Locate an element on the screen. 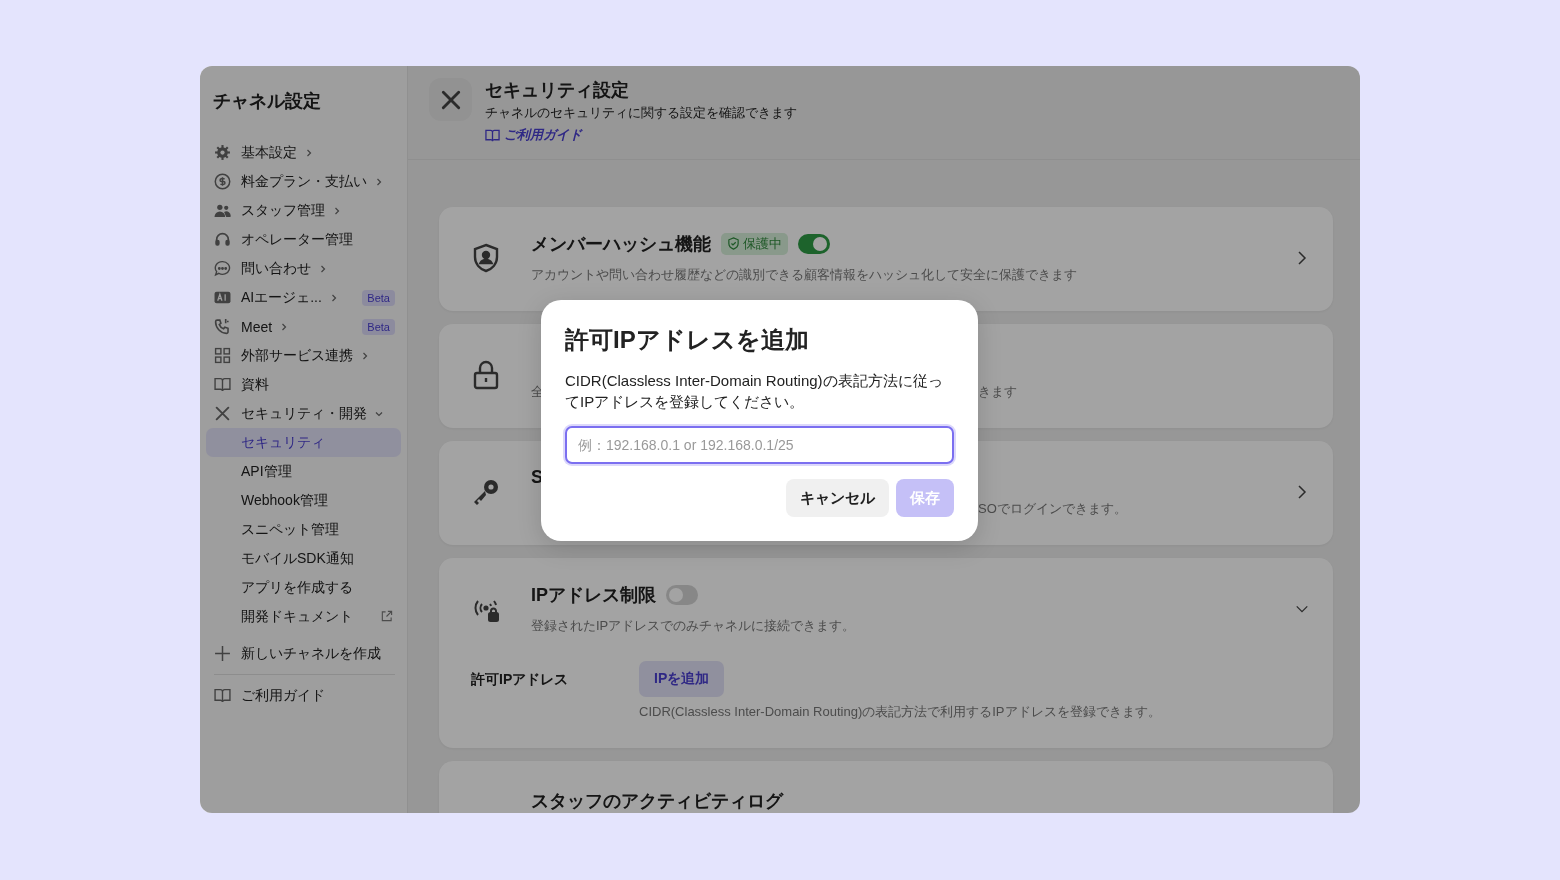 The height and width of the screenshot is (880, 1560). headset-icon is located at coordinates (222, 239).